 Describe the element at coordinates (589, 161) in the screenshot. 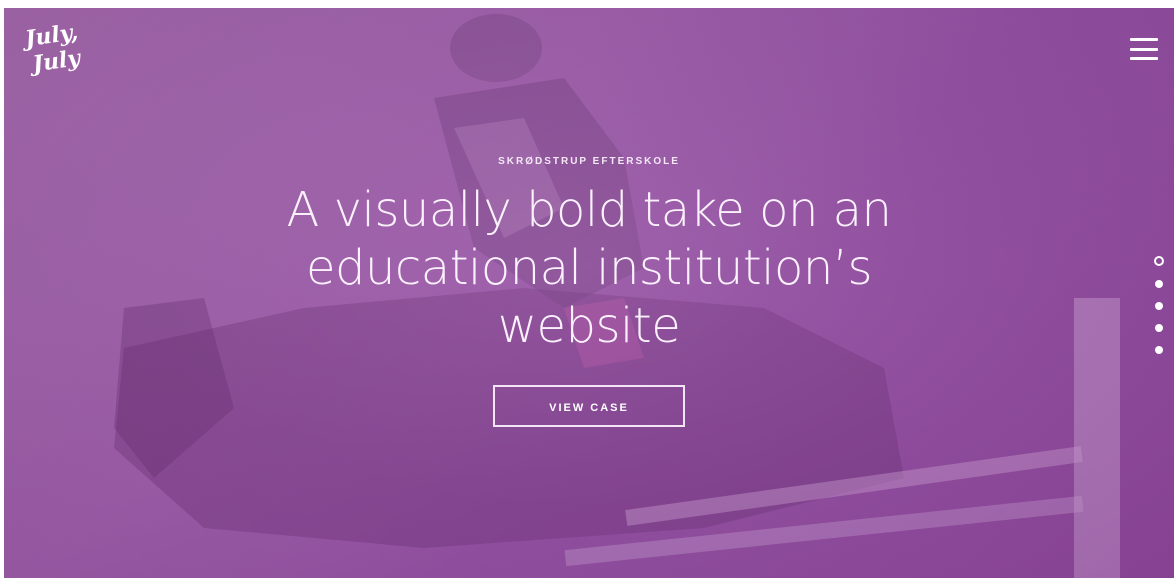

I see `project-client: SKRØDSTRUP EFTERSKOLE` at that location.